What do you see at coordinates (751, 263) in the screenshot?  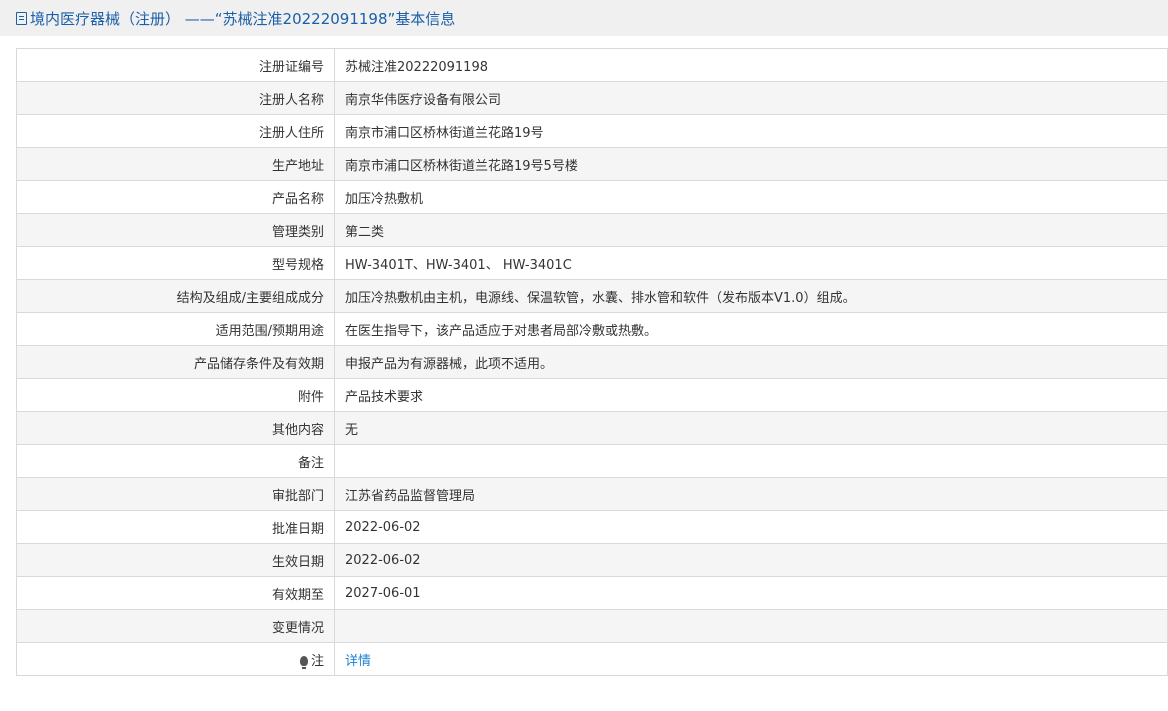 I see `row-value: HW-3401T、HW-3401、 HW-3401C` at bounding box center [751, 263].